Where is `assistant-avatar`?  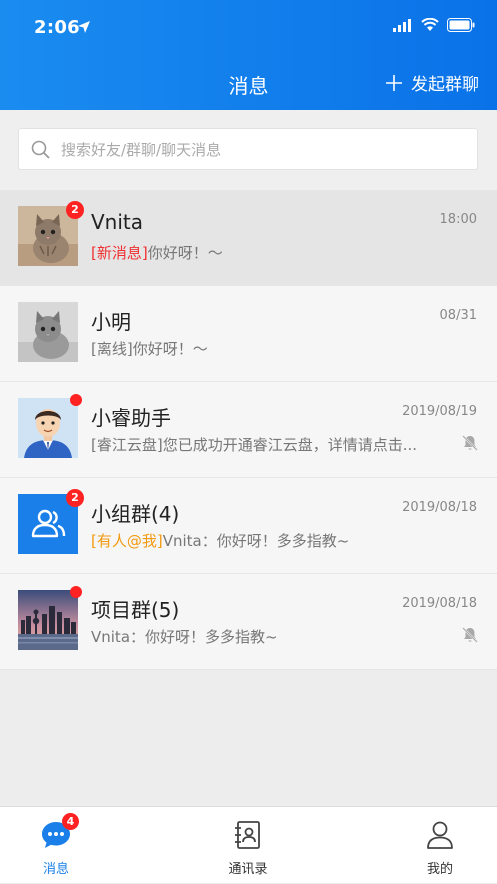 assistant-avatar is located at coordinates (48, 428).